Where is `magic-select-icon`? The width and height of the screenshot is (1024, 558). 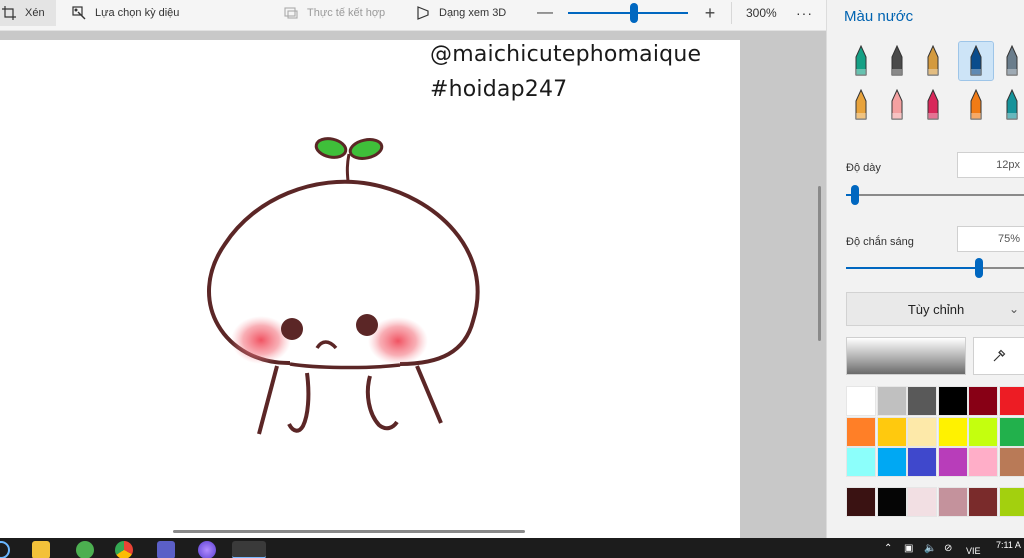 magic-select-icon is located at coordinates (79, 13).